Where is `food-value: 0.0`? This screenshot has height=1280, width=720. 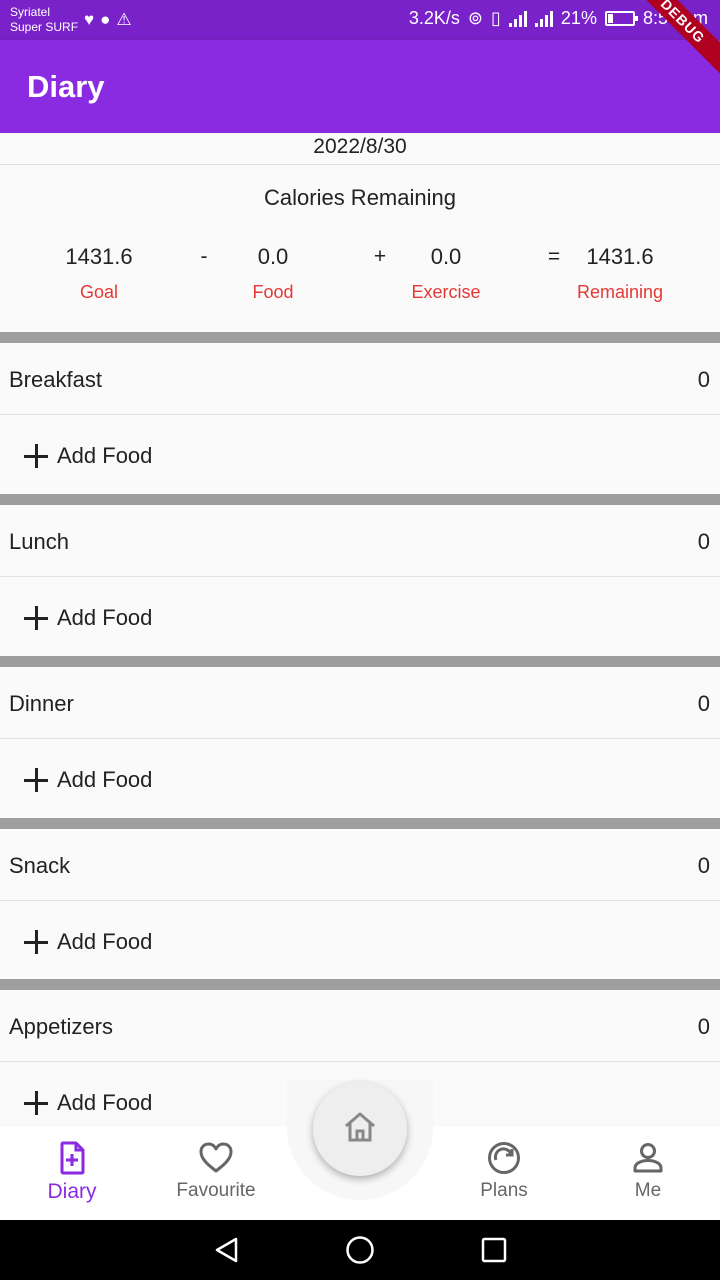
food-value: 0.0 is located at coordinates (273, 256).